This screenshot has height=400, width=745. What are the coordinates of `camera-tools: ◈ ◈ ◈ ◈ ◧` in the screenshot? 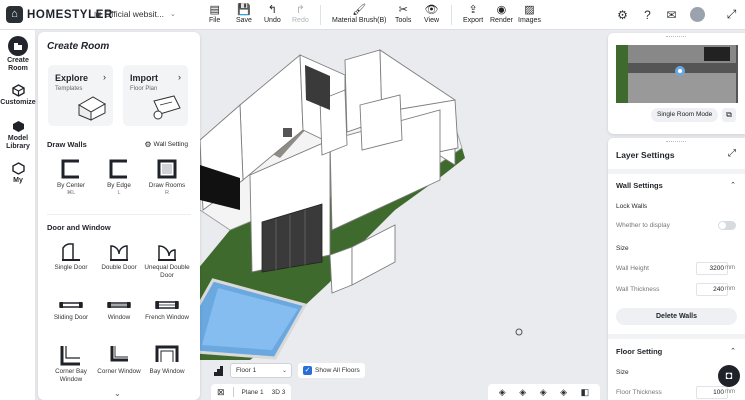 It's located at (544, 392).